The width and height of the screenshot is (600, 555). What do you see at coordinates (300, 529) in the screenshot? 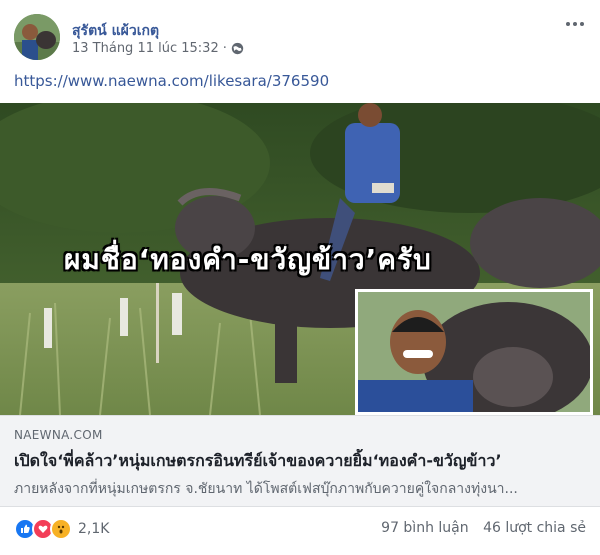
I see `post-footer: 2,1K 97 bình luận 46 lượt chia sẻ` at bounding box center [300, 529].